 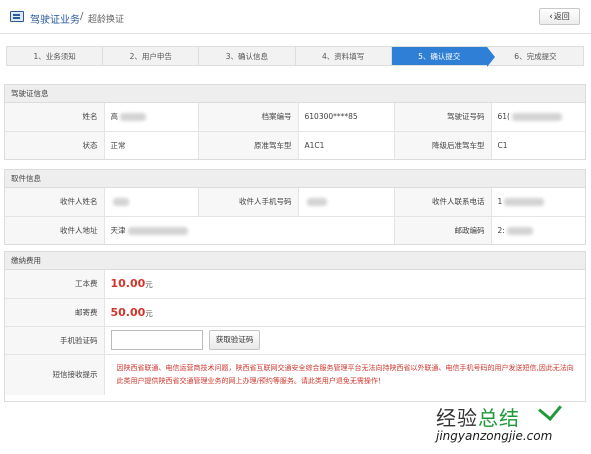 What do you see at coordinates (55, 284) in the screenshot?
I see `cost-label: 工本费` at bounding box center [55, 284].